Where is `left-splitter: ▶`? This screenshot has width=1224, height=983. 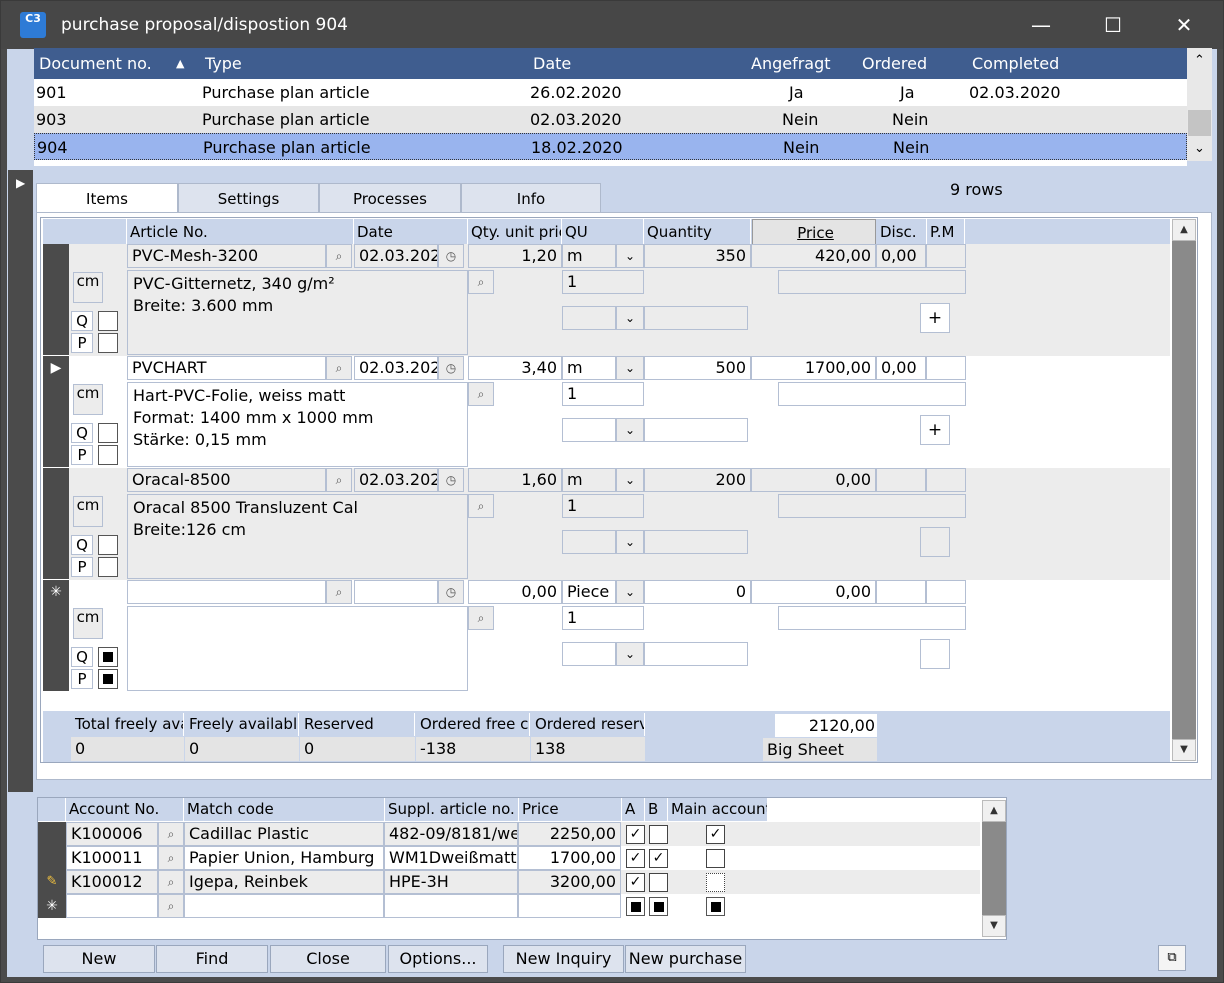
left-splitter: ▶ is located at coordinates (20, 481).